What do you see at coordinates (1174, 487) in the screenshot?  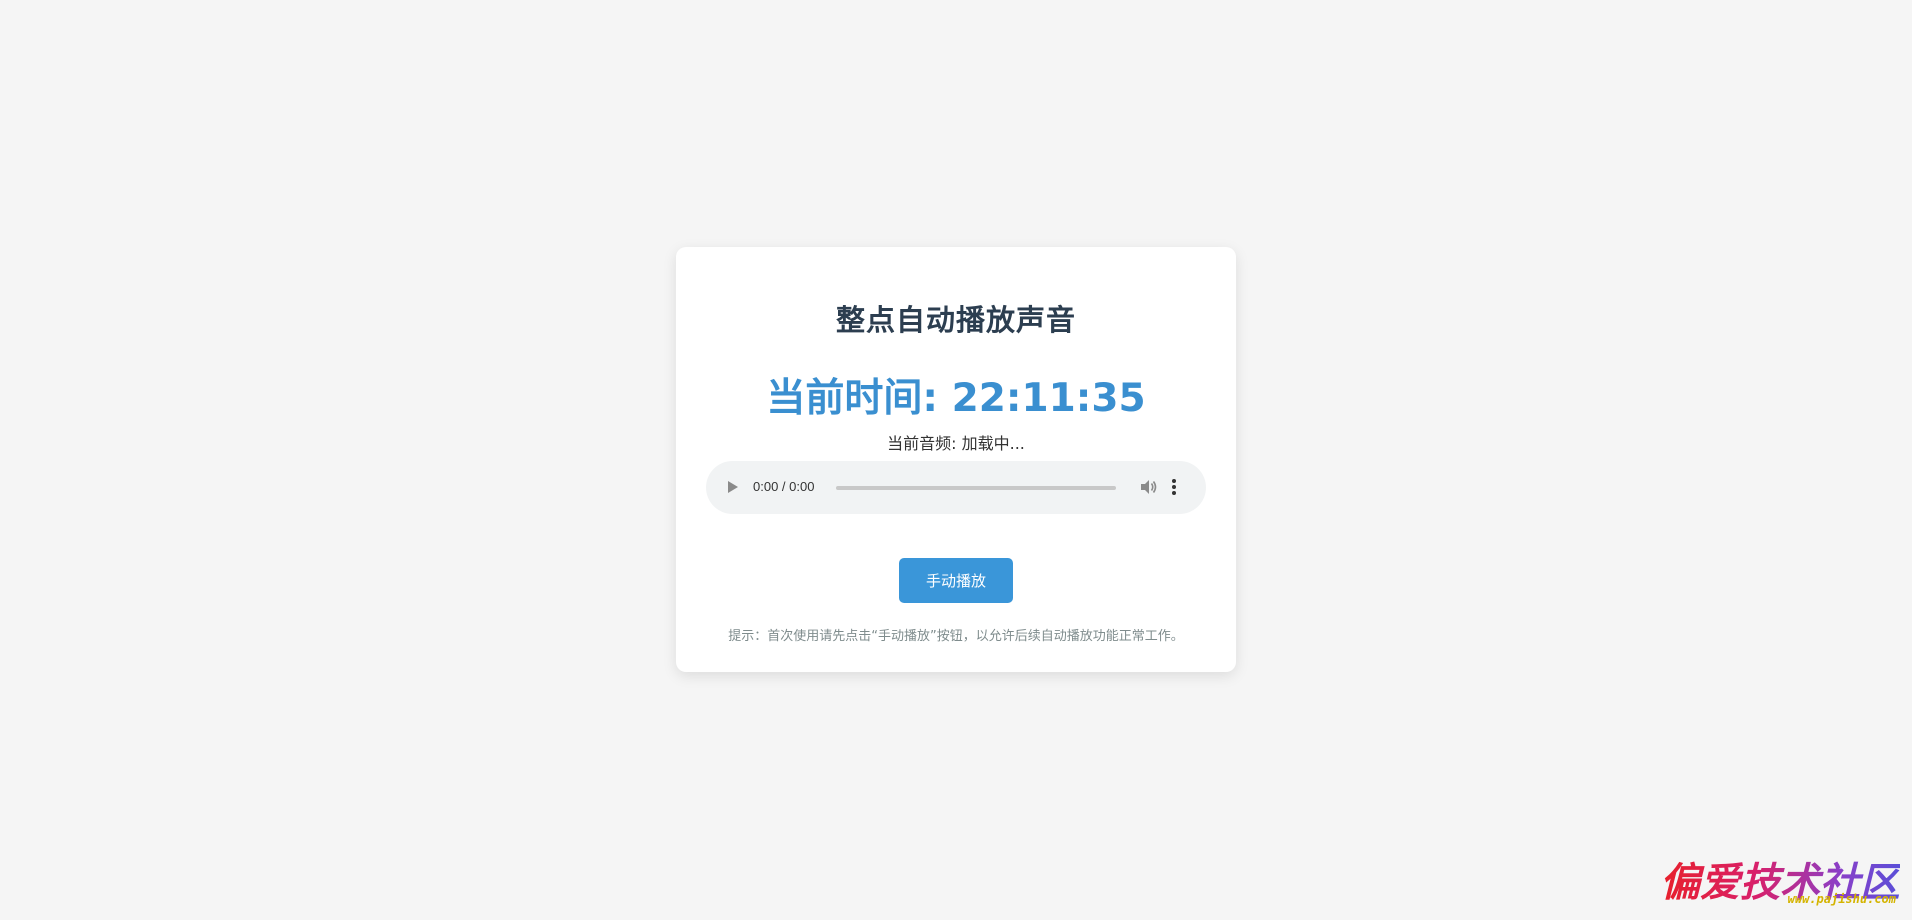 I see `more-vert-icon` at bounding box center [1174, 487].